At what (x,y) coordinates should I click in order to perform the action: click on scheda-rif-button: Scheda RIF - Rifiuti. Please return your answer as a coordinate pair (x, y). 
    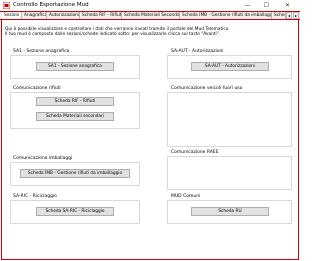
    Looking at the image, I should click on (75, 101).